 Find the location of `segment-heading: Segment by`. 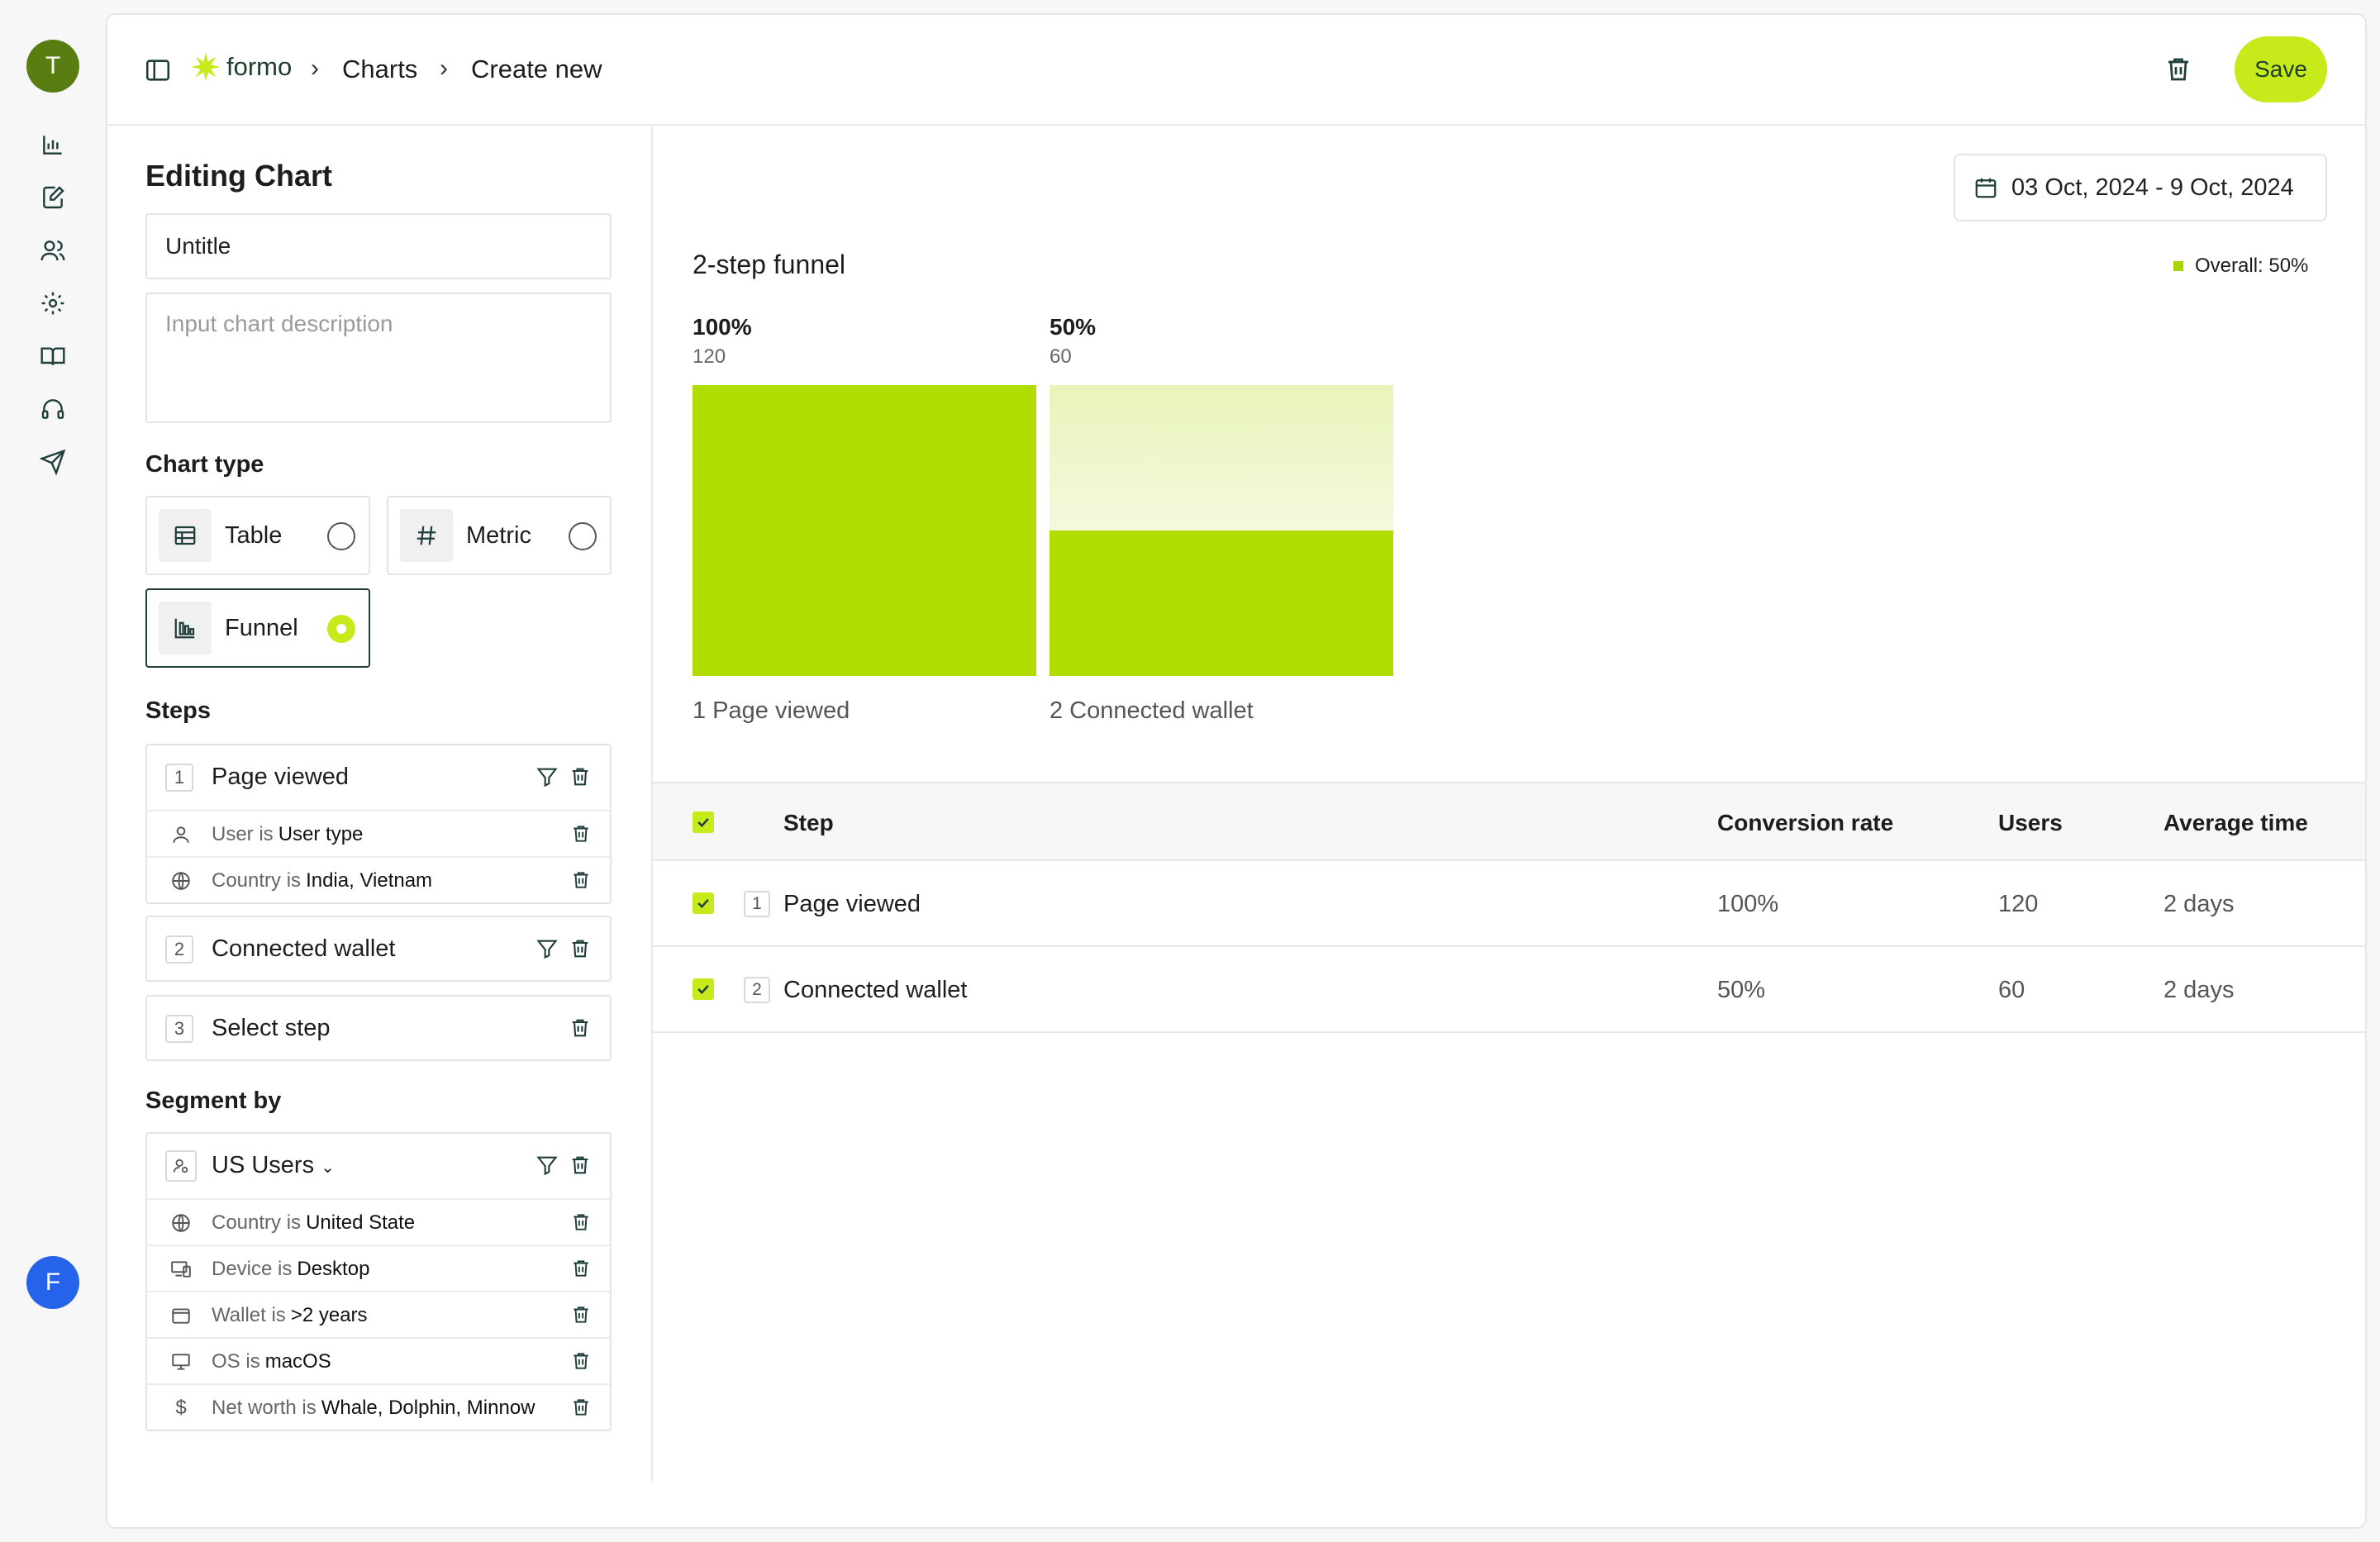

segment-heading: Segment by is located at coordinates (213, 1100).